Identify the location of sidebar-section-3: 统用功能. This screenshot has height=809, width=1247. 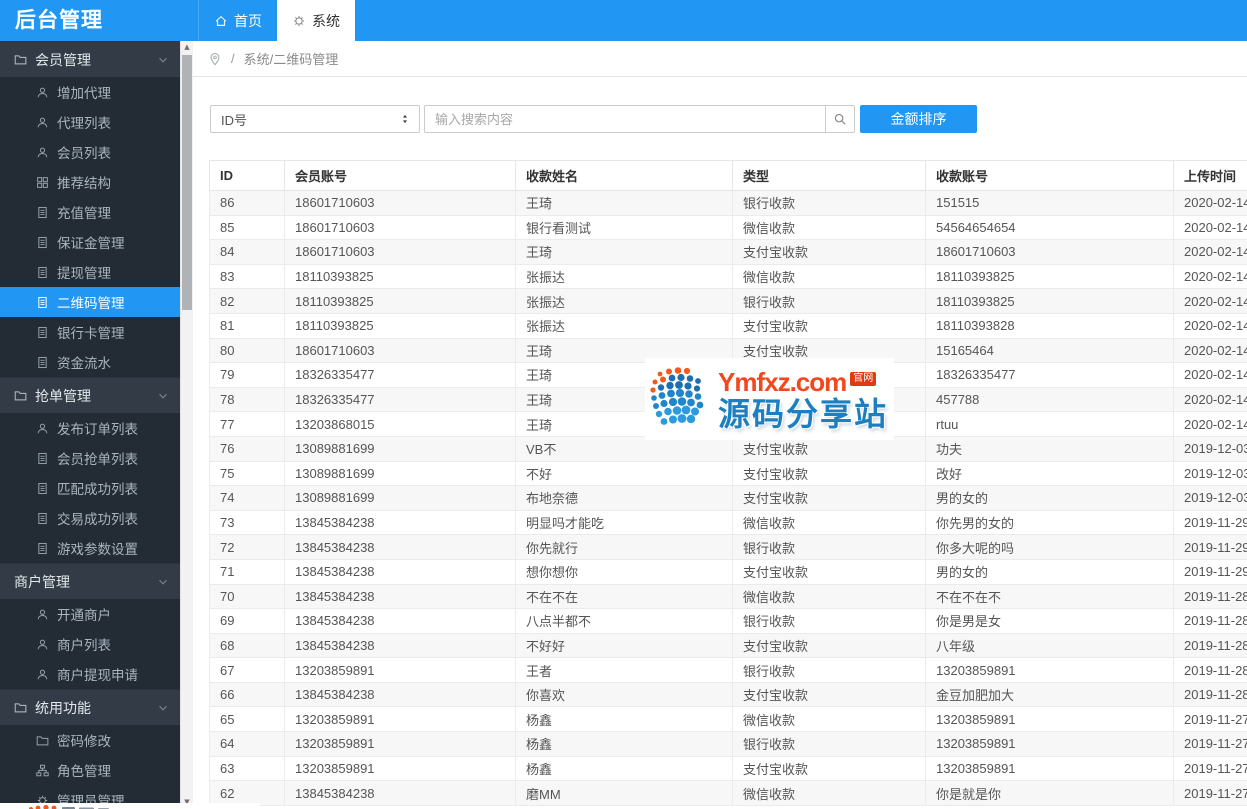
(90, 707).